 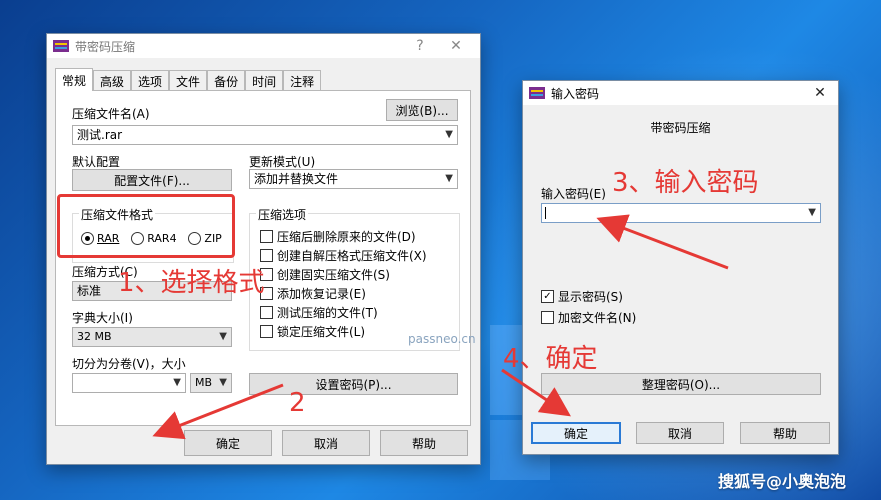 What do you see at coordinates (536, 392) in the screenshot?
I see `arrow-to-ok-button` at bounding box center [536, 392].